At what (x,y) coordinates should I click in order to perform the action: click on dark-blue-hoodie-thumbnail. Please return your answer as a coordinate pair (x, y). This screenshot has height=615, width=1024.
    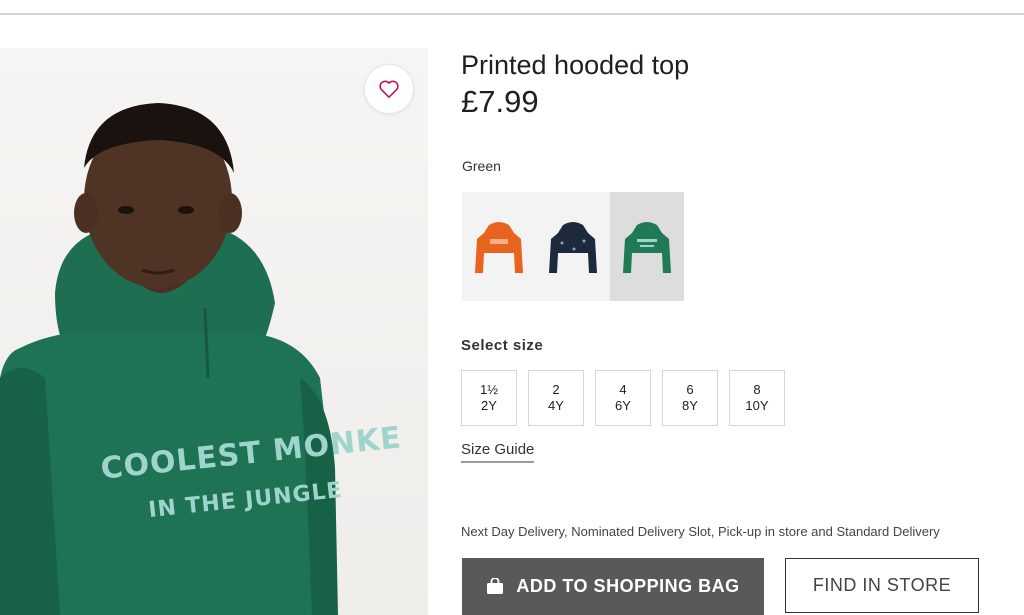
    Looking at the image, I should click on (573, 247).